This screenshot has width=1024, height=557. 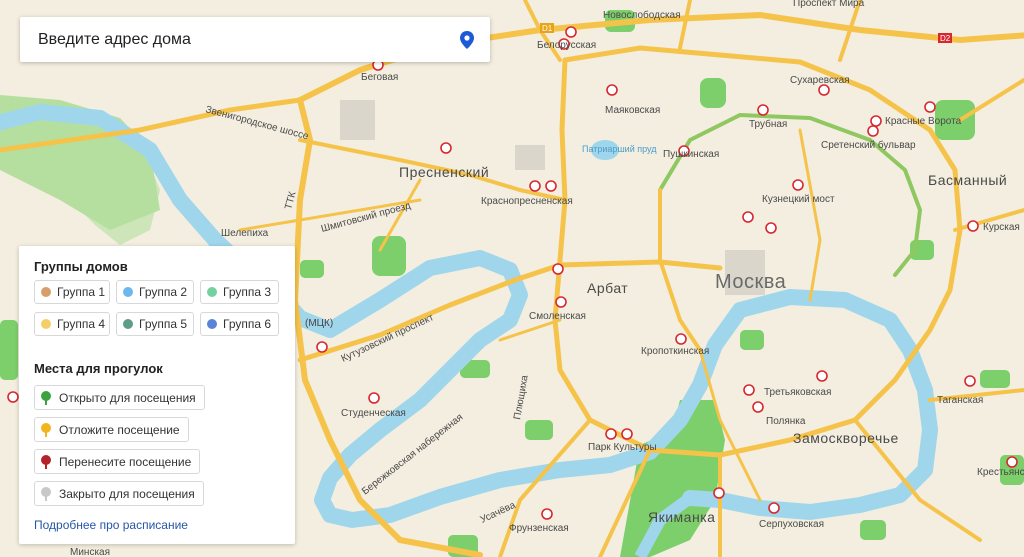 I want to click on group-1-chip: Группа 1, so click(x=72, y=292).